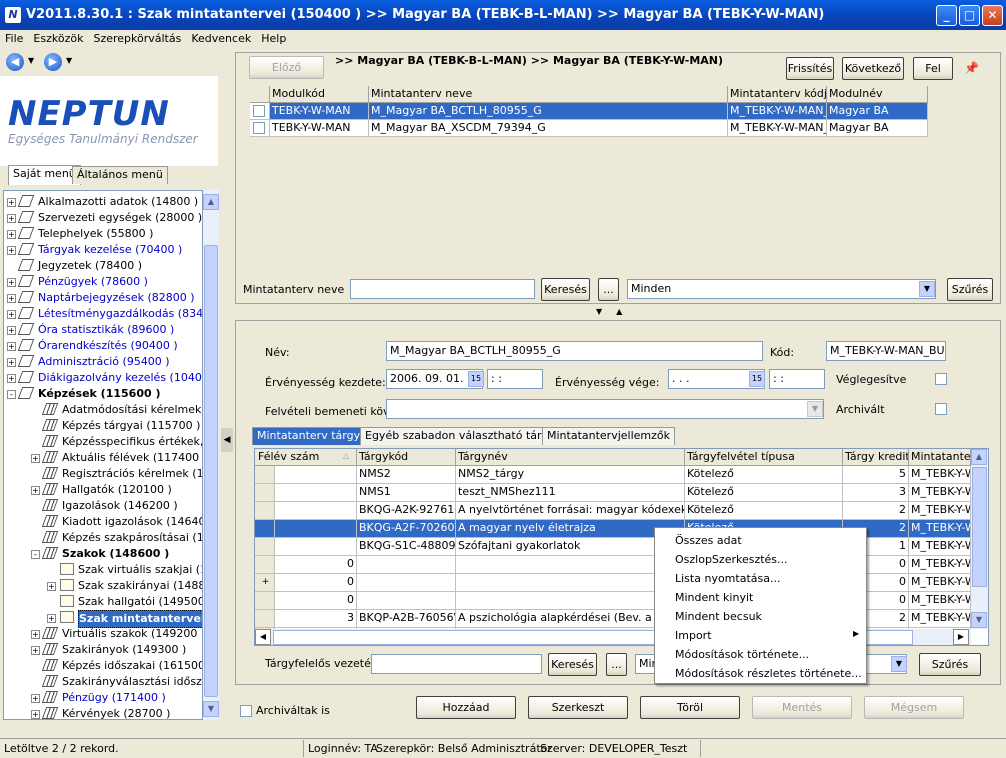 This screenshot has width=1006, height=758. Describe the element at coordinates (714, 597) in the screenshot. I see `context-menu-item: Mindent kinyit` at that location.